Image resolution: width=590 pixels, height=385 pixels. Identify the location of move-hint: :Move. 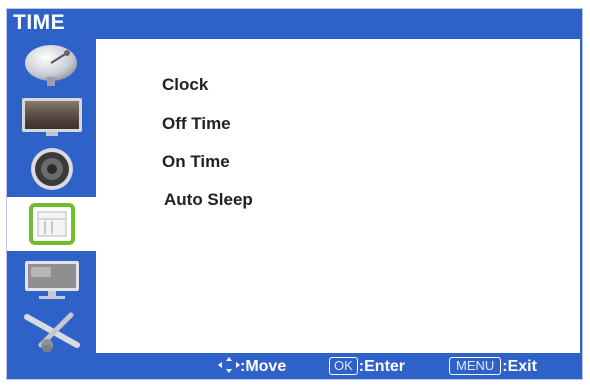
(252, 366).